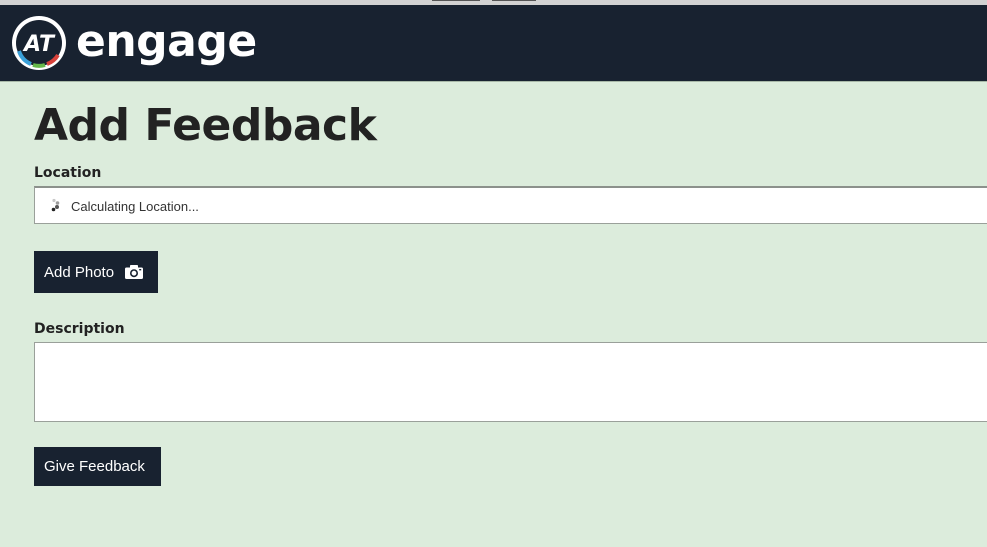 This screenshot has width=987, height=547. Describe the element at coordinates (134, 272) in the screenshot. I see `camera-icon` at that location.